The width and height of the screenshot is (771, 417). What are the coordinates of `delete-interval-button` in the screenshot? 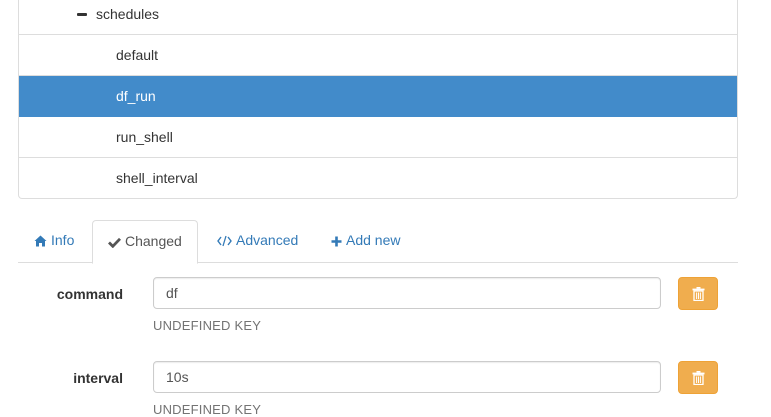 It's located at (698, 377).